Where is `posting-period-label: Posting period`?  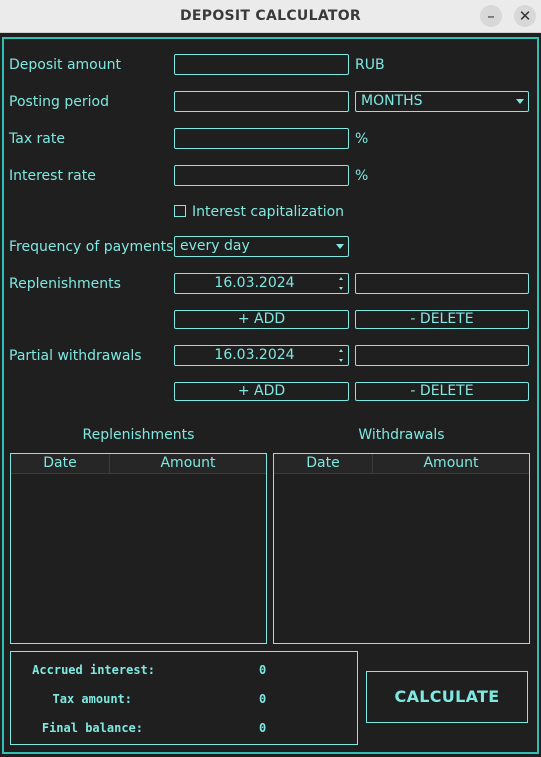 posting-period-label: Posting period is located at coordinates (59, 102).